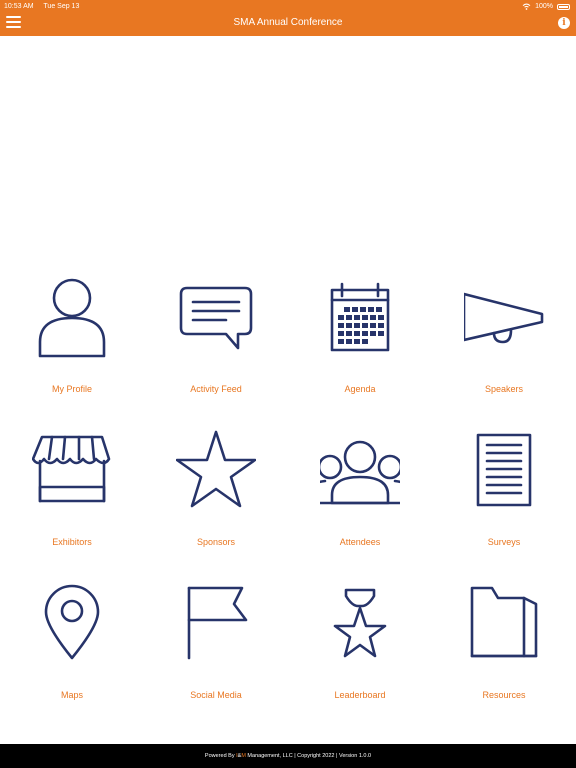 This screenshot has height=768, width=576. I want to click on tile-attendees: Attendees, so click(360, 498).